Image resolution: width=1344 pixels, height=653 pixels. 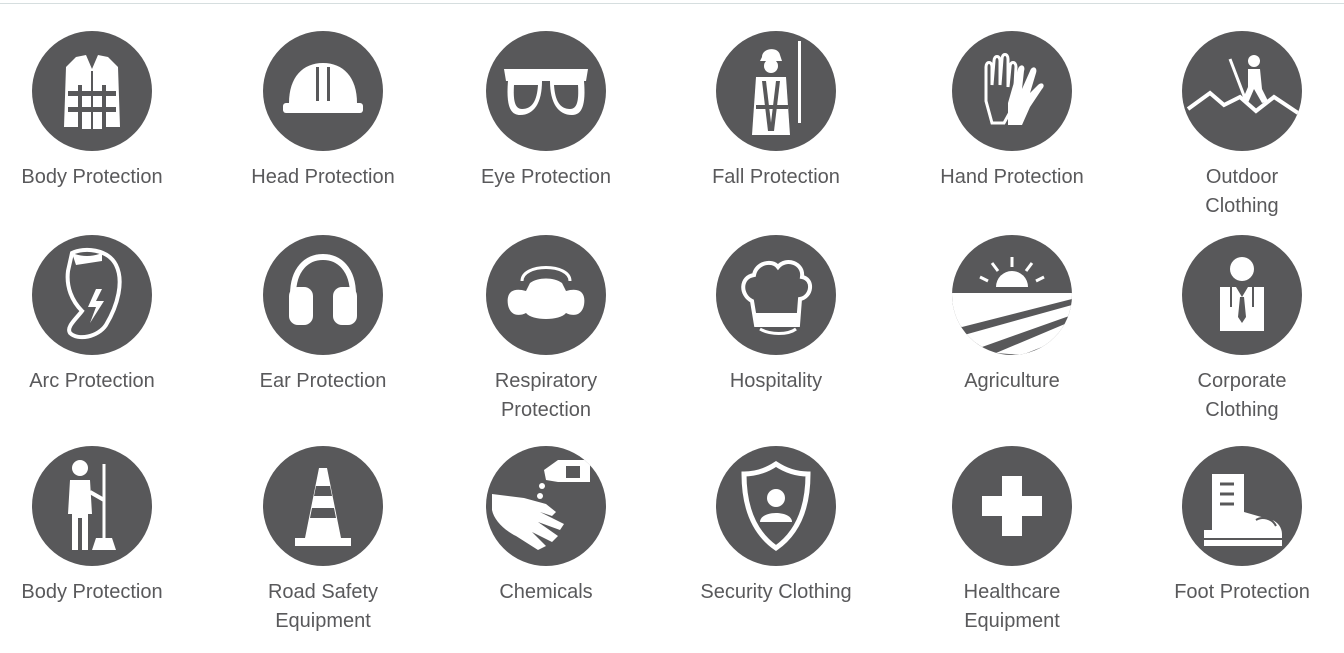 What do you see at coordinates (546, 292) in the screenshot?
I see `respirator-mask-icon` at bounding box center [546, 292].